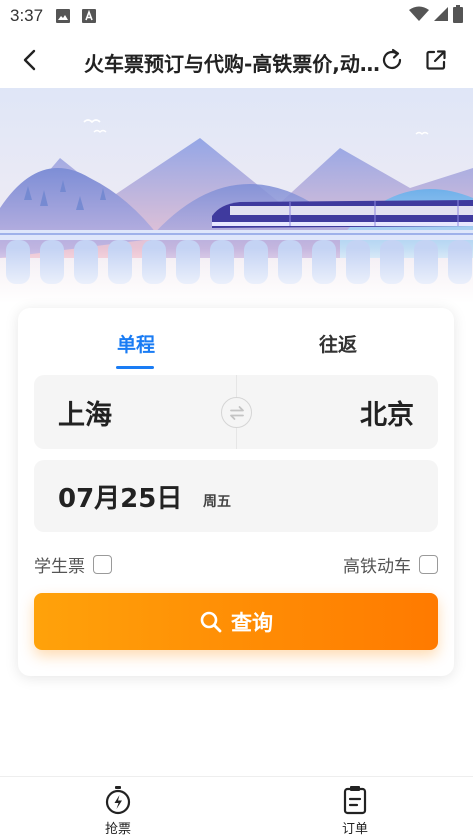 The height and width of the screenshot is (840, 473). Describe the element at coordinates (102, 564) in the screenshot. I see `student-ticket-checkbox` at that location.